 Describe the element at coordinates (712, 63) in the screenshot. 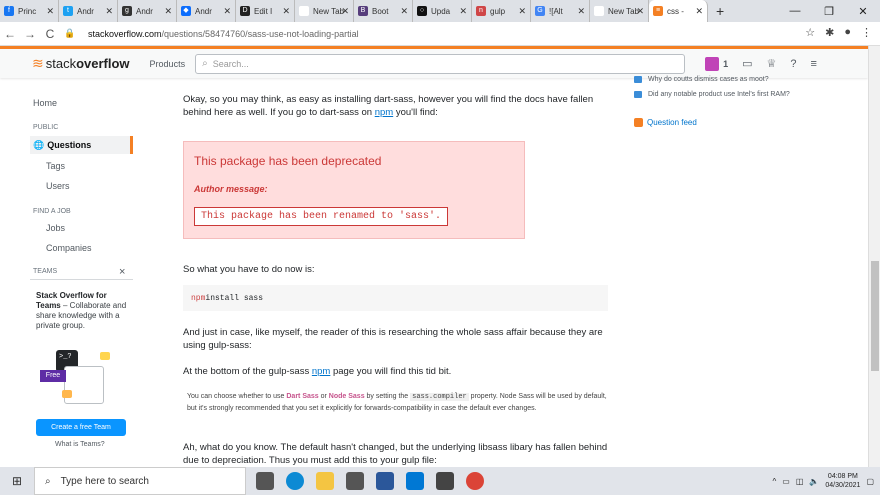

I see `avatar` at that location.